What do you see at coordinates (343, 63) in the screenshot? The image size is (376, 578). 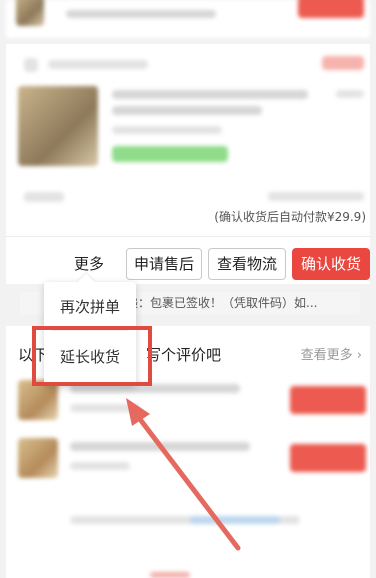 I see `order-status-placeholder` at bounding box center [343, 63].